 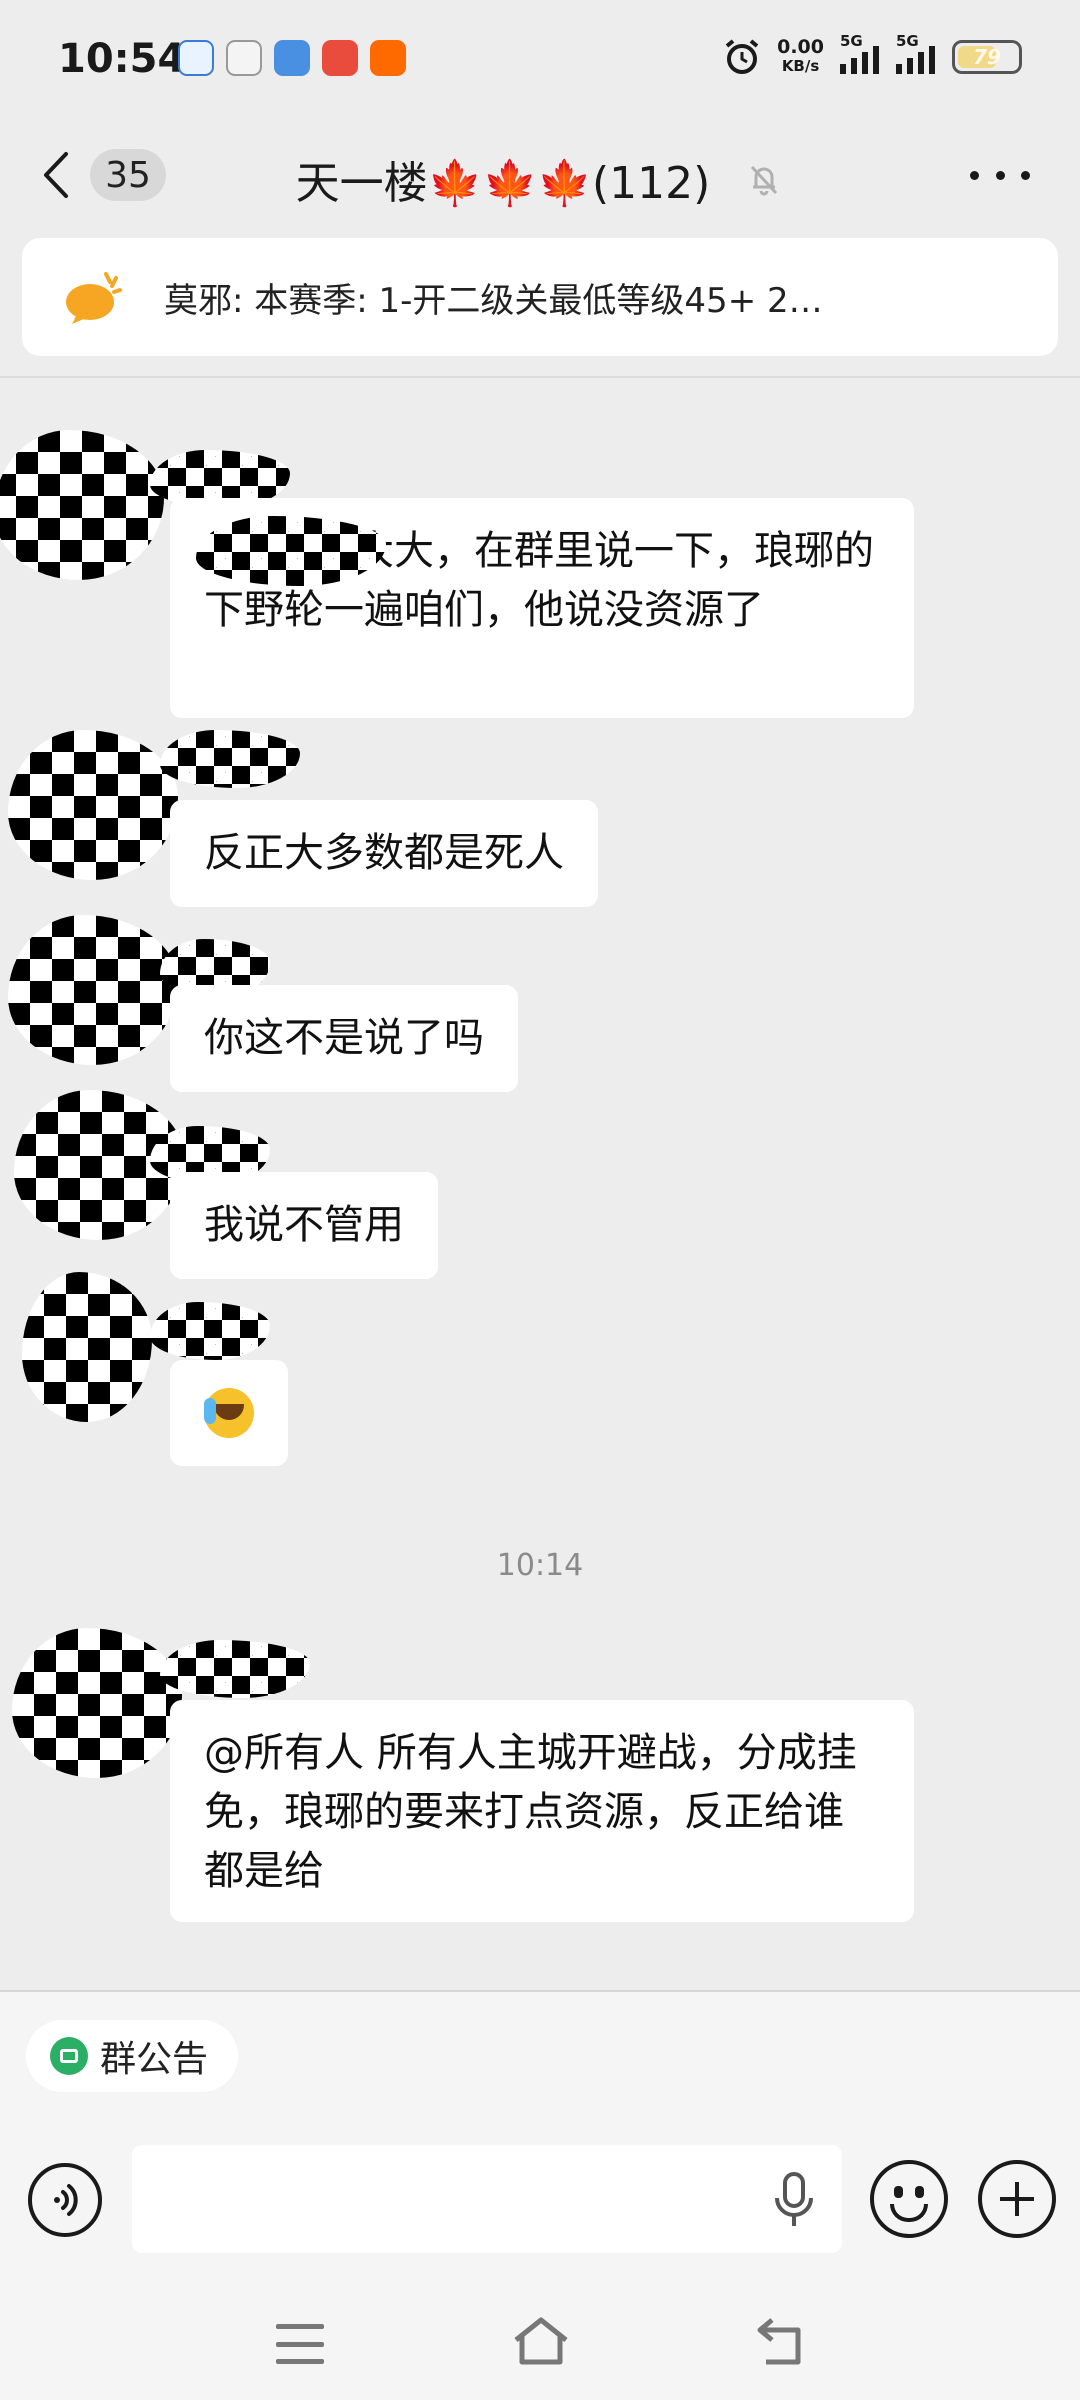 I want to click on message-text: @所有人 所有人主城开避战，分成挂免，琅琊的要来打点资源，反正给谁都是给, so click(x=530, y=1812).